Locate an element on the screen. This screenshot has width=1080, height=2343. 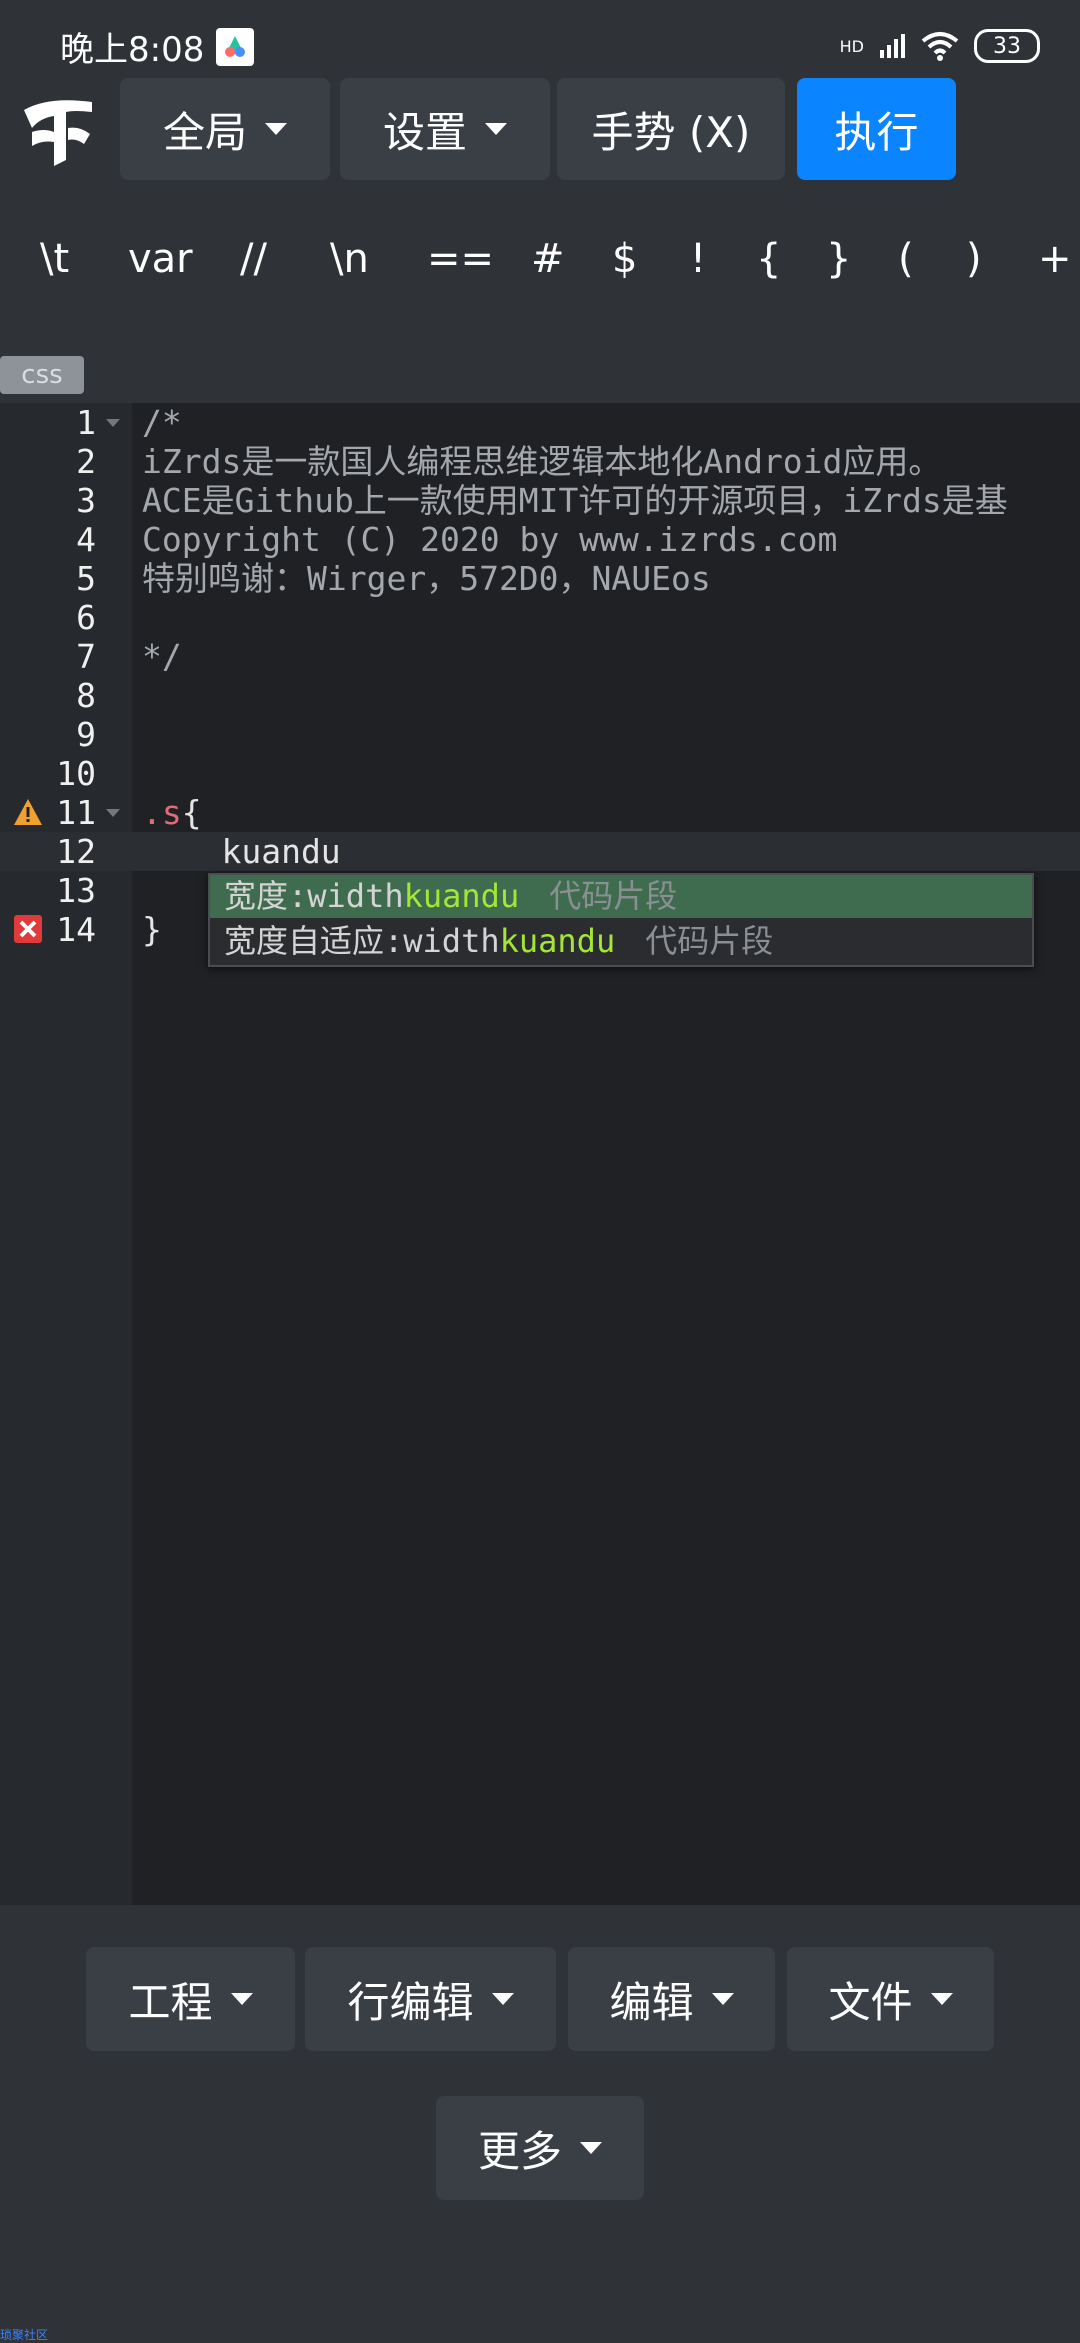
symbol-key: + is located at coordinates (1055, 259).